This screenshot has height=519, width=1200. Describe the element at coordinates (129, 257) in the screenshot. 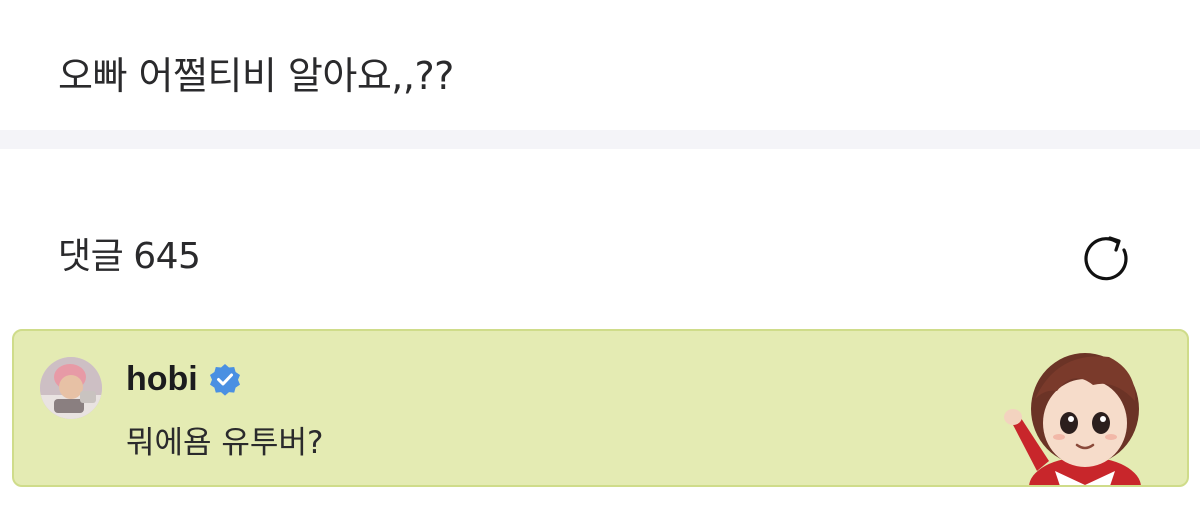

I see `comments-header: 댓글 645` at that location.